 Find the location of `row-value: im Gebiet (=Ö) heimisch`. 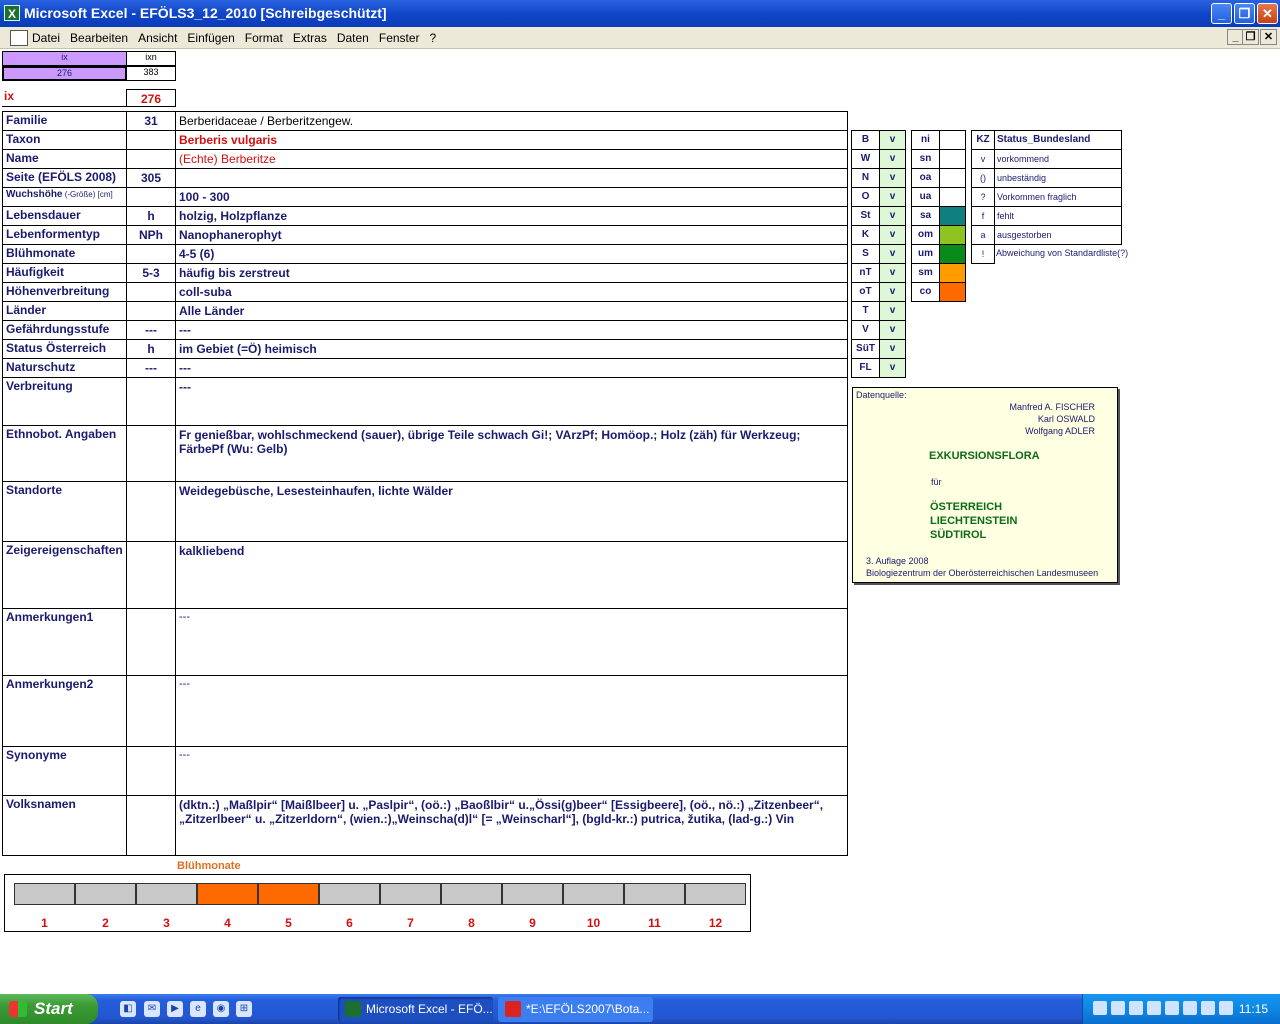

row-value: im Gebiet (=Ö) heimisch is located at coordinates (511, 349).